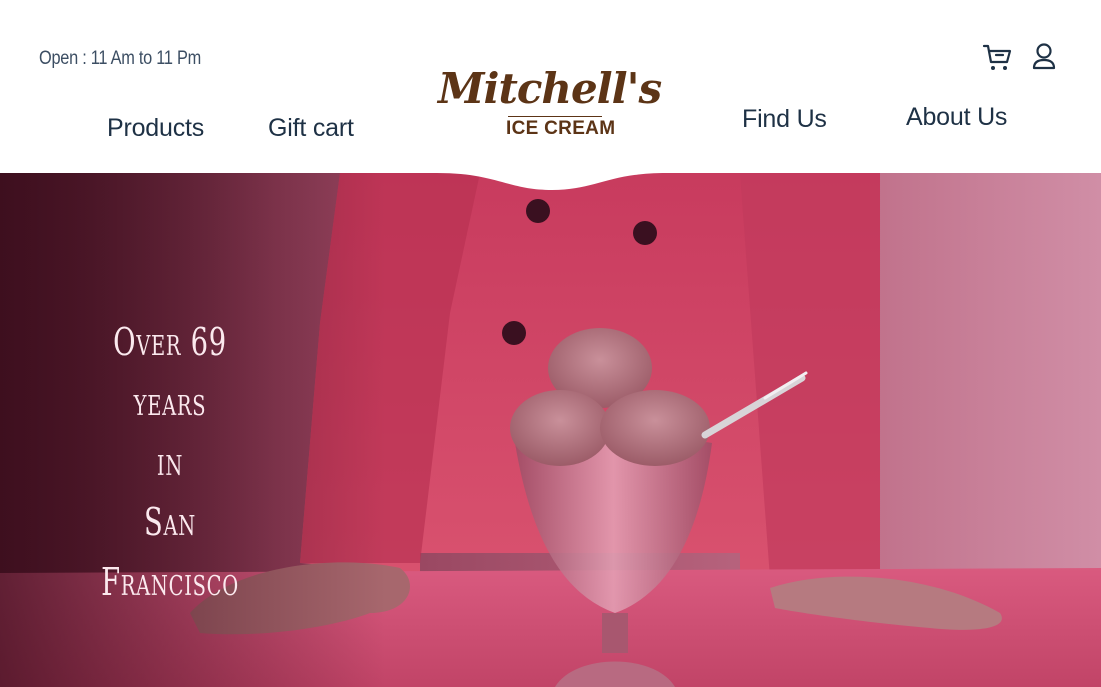  I want to click on tagline-line-3: San Francisco, so click(170, 552).